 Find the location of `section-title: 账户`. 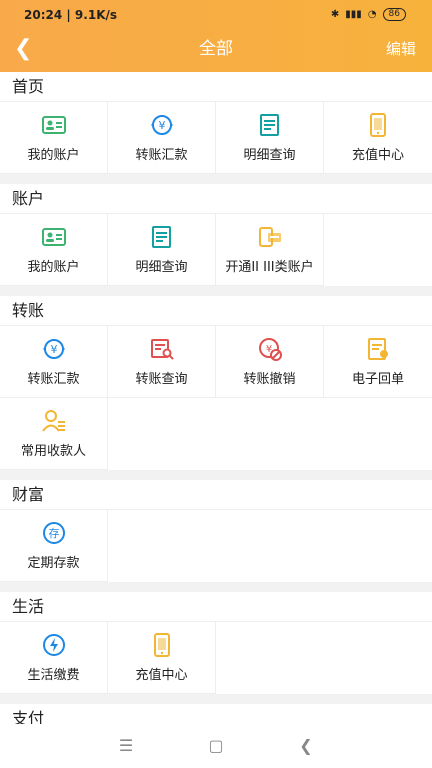

section-title: 账户 is located at coordinates (216, 199).